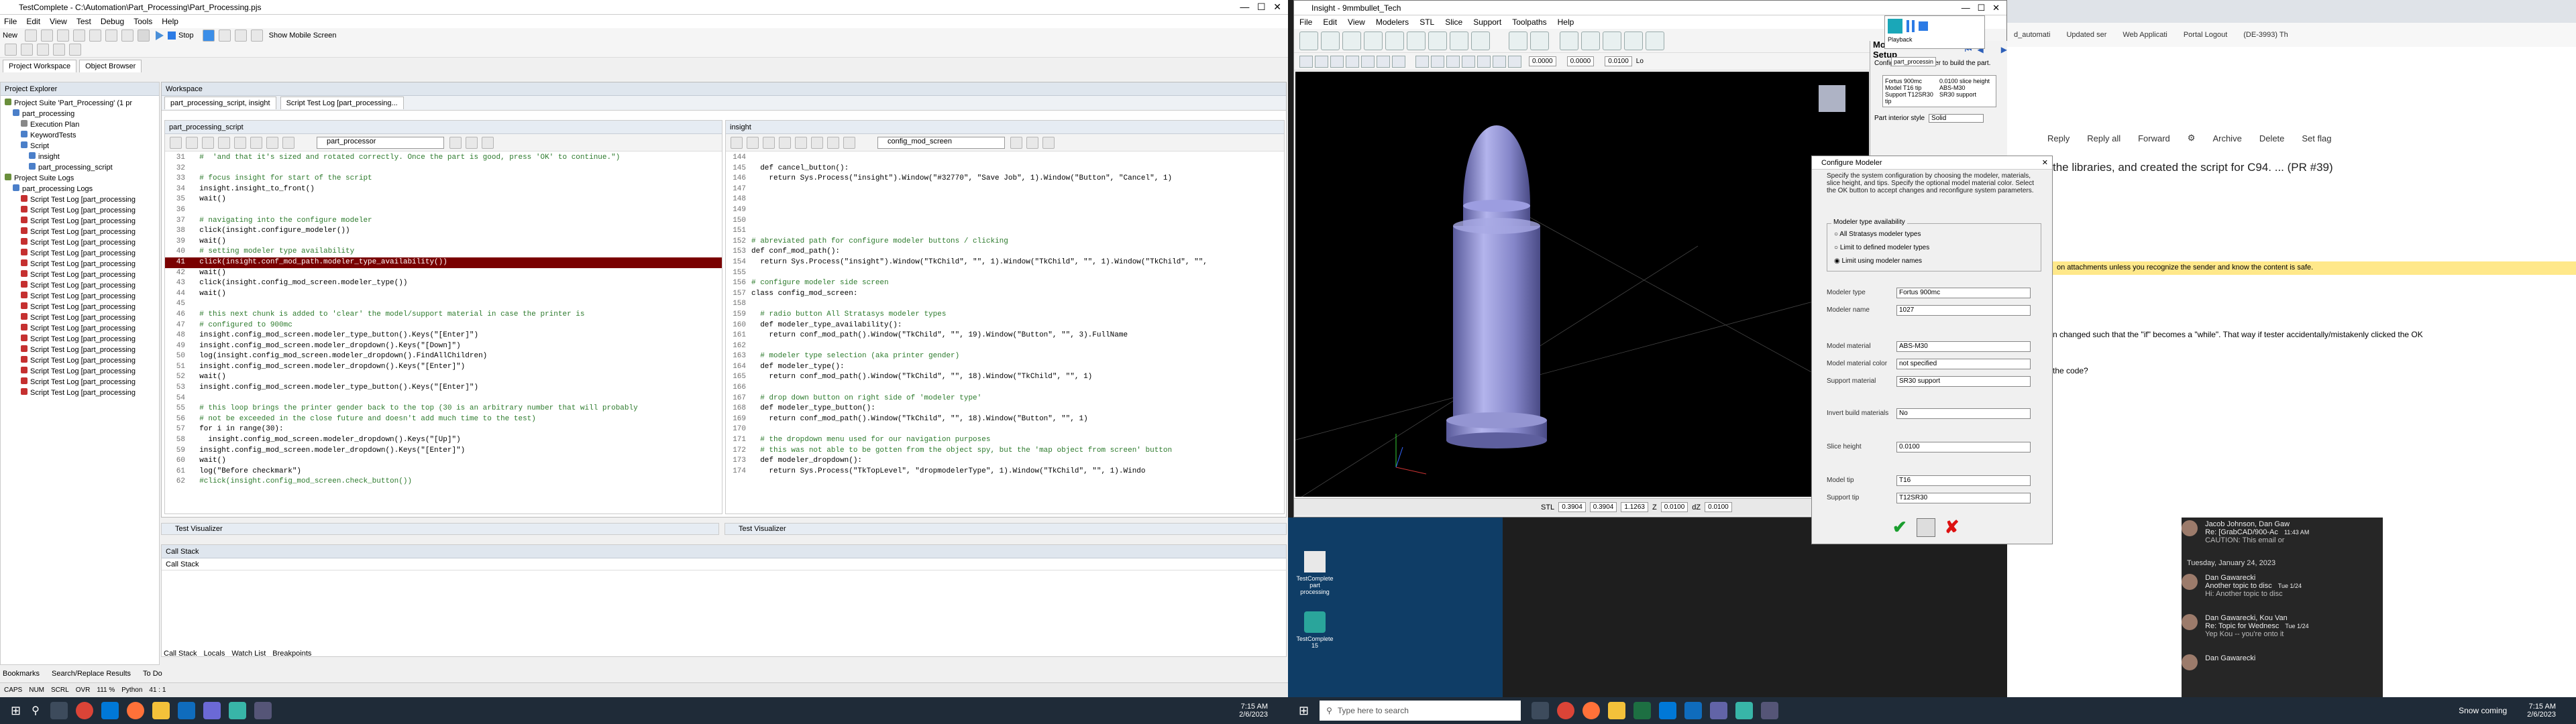  What do you see at coordinates (240, 35) in the screenshot?
I see `step-over-icon` at bounding box center [240, 35].